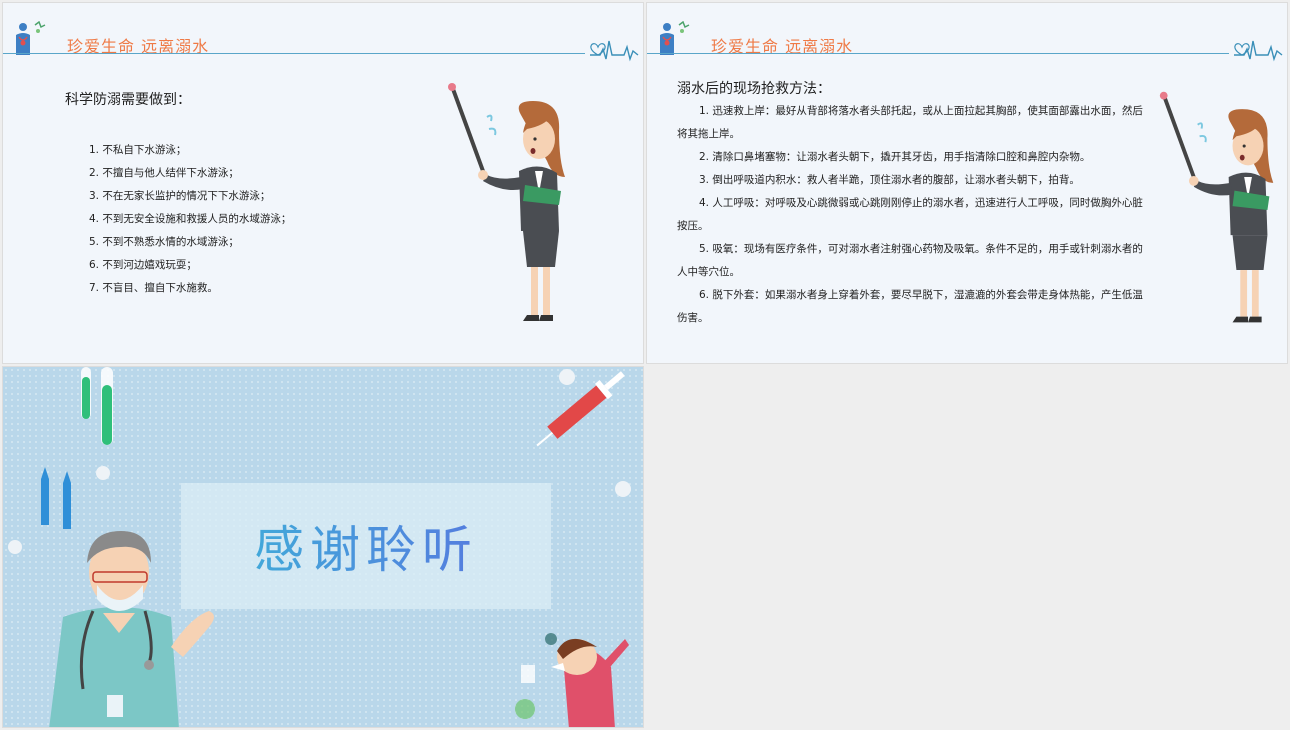 This screenshot has width=1290, height=730. What do you see at coordinates (180, 196) in the screenshot?
I see `list-item: 3. 不在无家长监护的情况下下水游泳；` at bounding box center [180, 196].